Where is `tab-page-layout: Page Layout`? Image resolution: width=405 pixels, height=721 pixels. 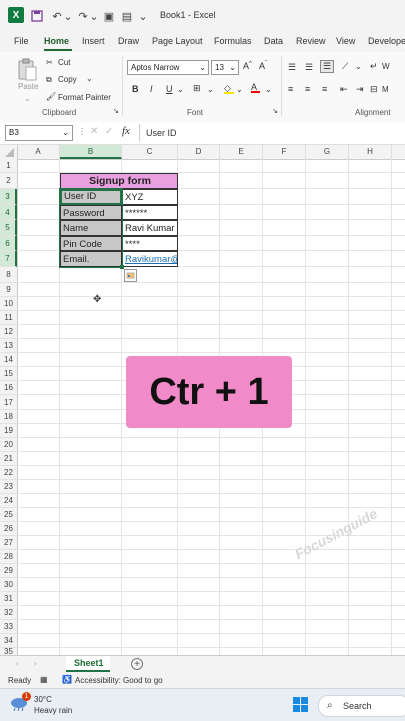
tab-page-layout: Page Layout is located at coordinates (177, 41).